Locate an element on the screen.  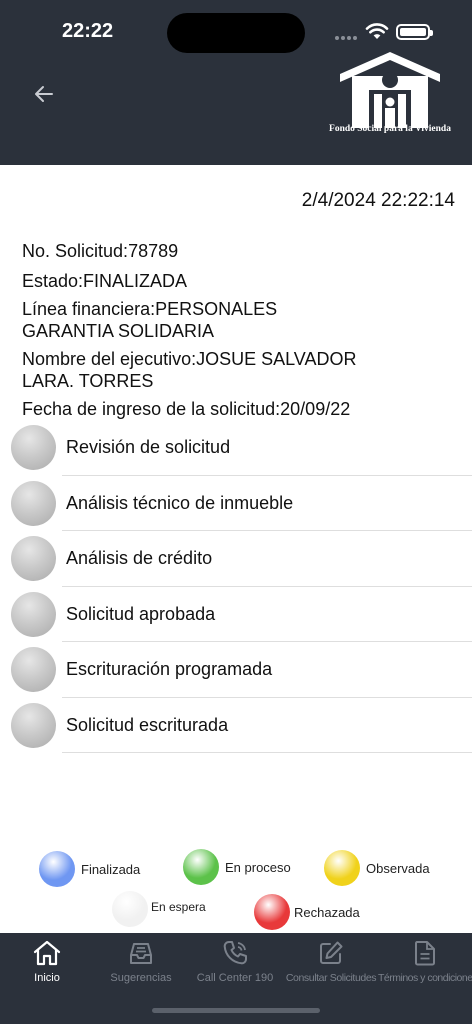
step-item: Escrituración programada is located at coordinates (236, 670).